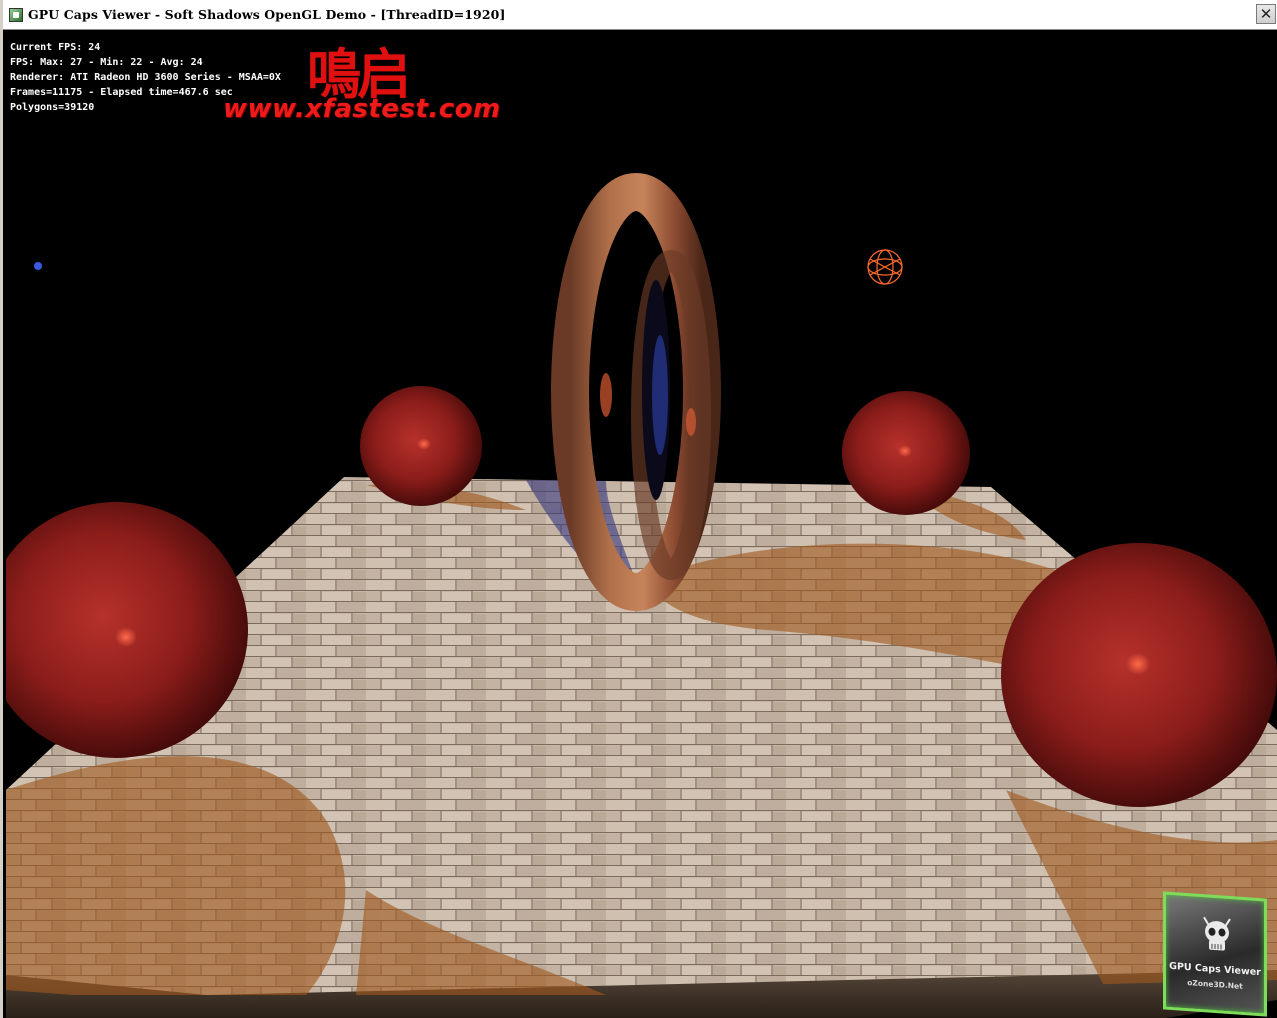 The width and height of the screenshot is (1277, 1018). I want to click on gpu-caps-badge: GPU Caps Viewer oZone3D.Net, so click(1215, 954).